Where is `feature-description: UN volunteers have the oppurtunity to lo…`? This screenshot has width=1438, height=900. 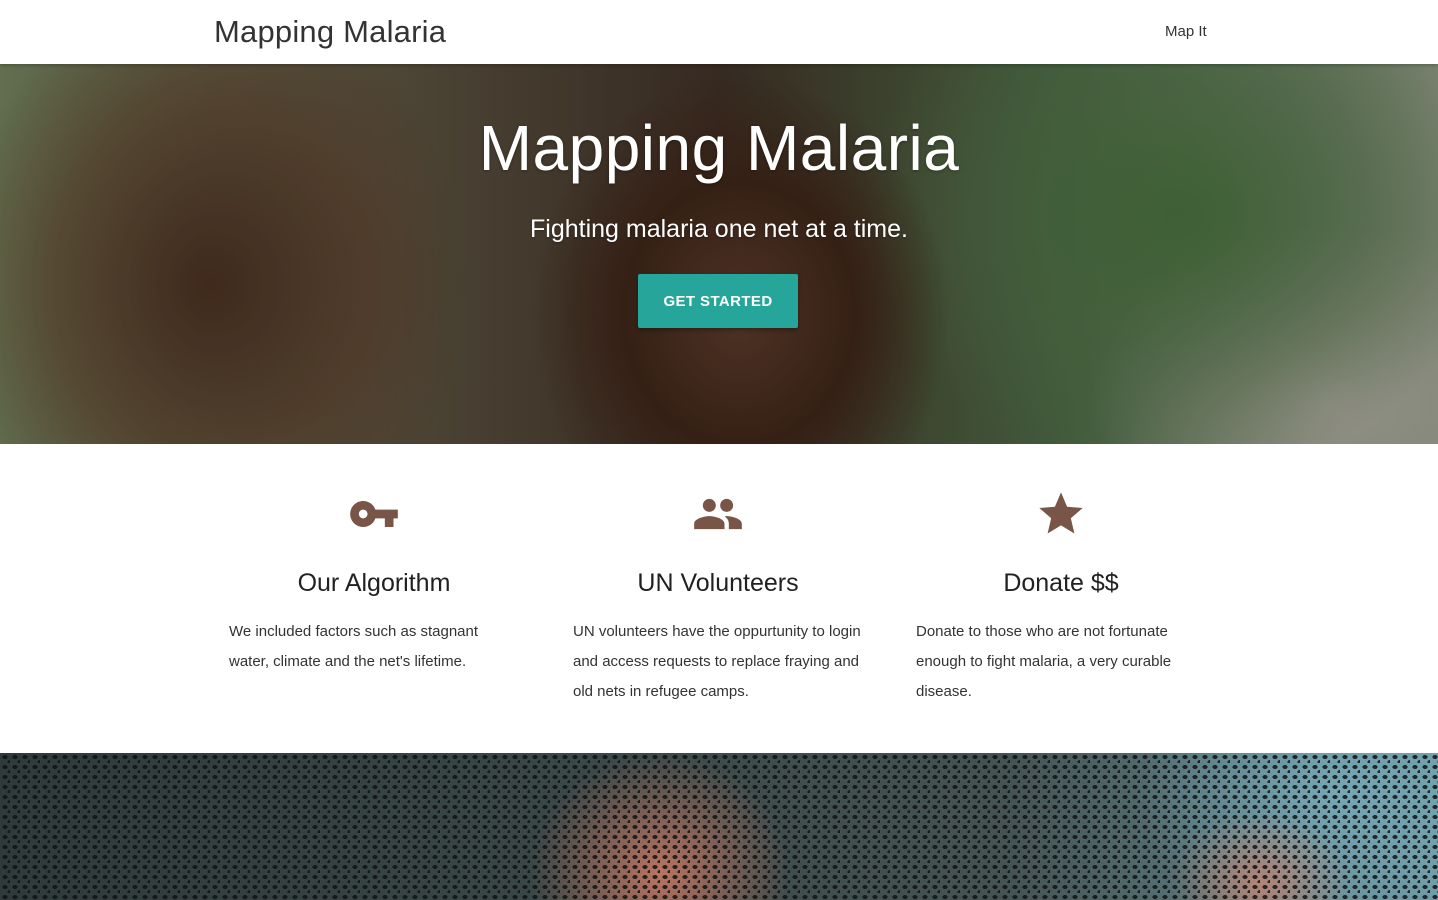
feature-description: UN volunteers have the oppurtunity to lo… is located at coordinates (717, 661).